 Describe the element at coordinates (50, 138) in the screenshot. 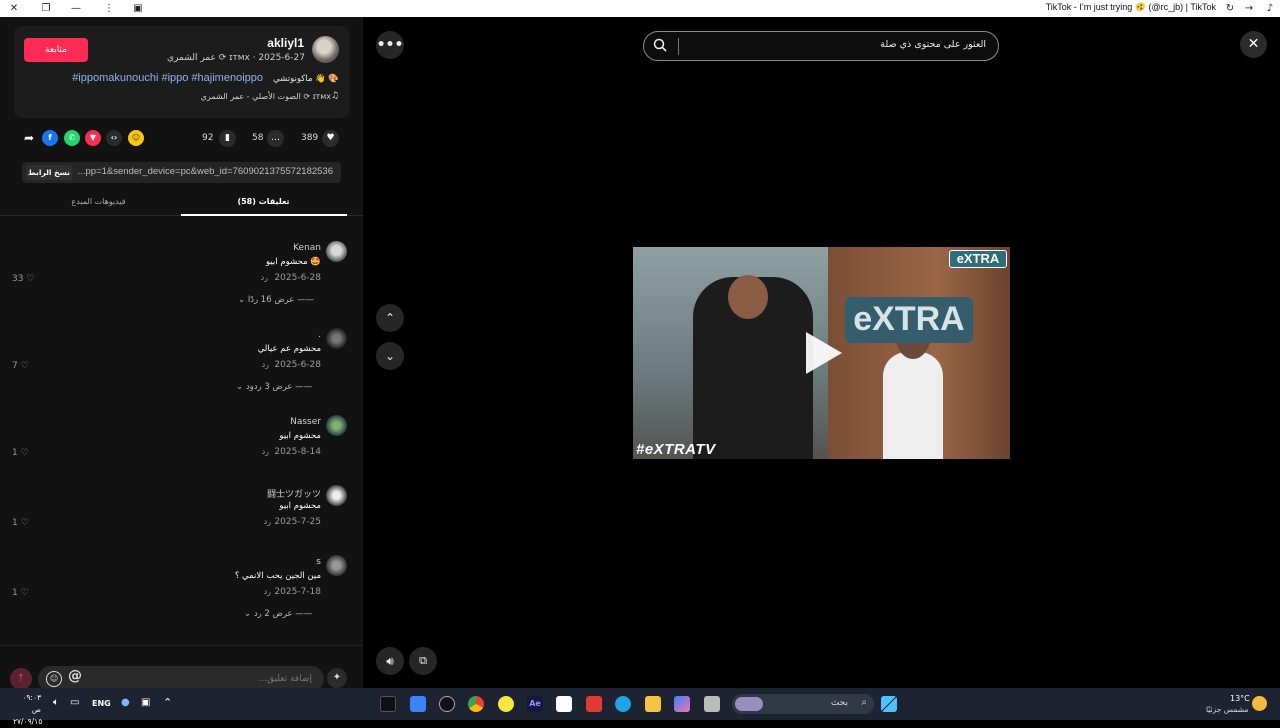

I see `facebook-icon: f` at that location.